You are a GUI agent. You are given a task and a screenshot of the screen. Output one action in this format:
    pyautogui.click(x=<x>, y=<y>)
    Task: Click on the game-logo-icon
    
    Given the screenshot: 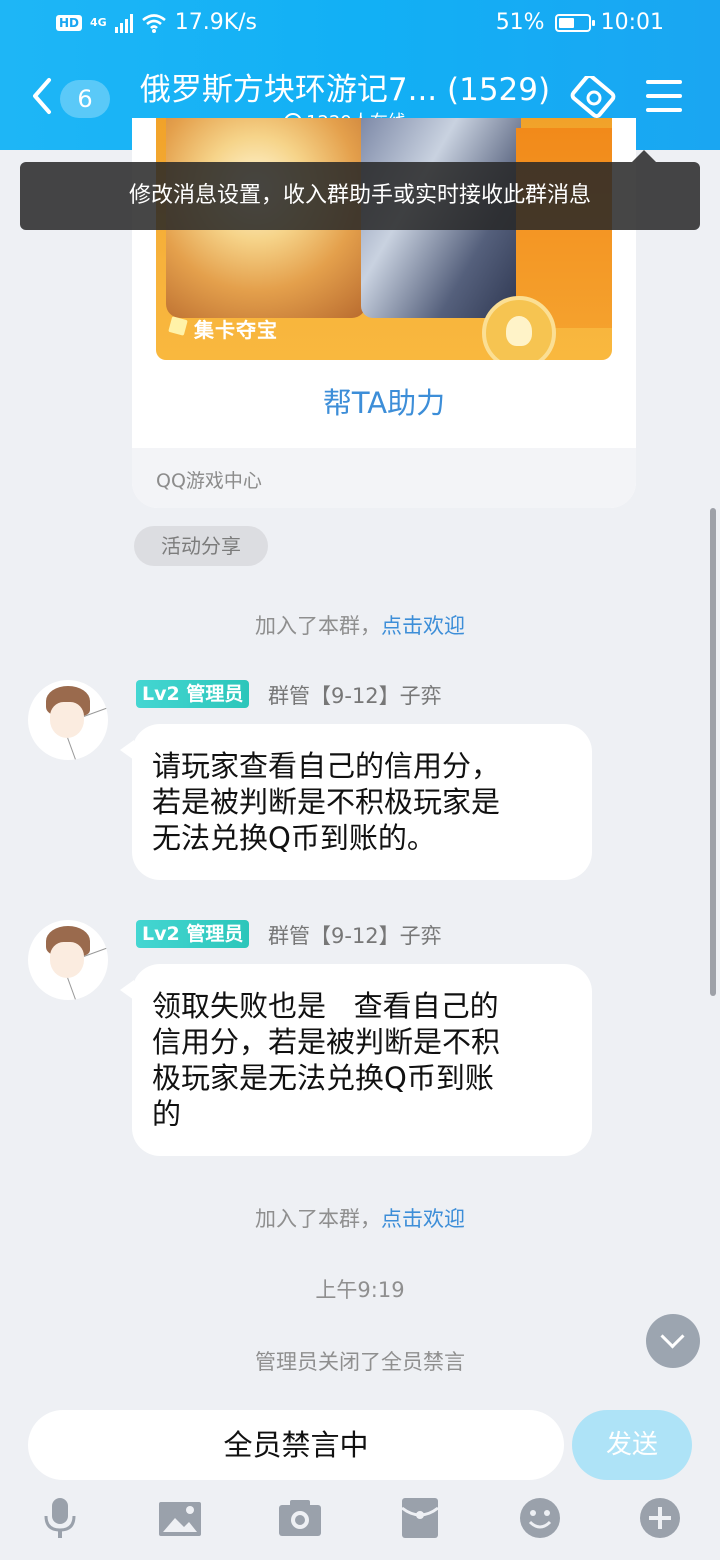 What is the action you would take?
    pyautogui.click(x=519, y=328)
    